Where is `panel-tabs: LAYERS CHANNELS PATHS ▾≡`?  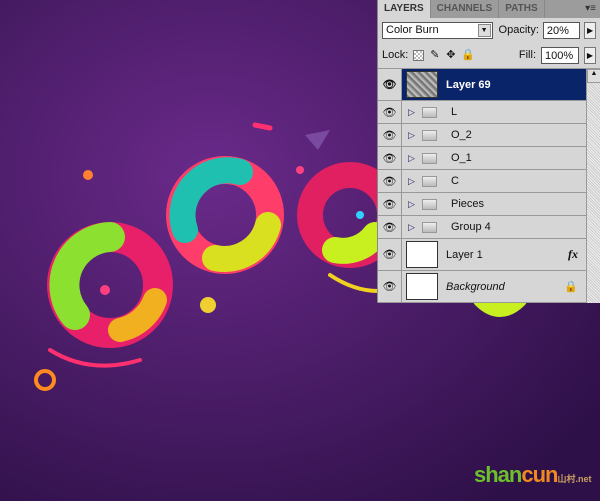
panel-tabs: LAYERS CHANNELS PATHS ▾≡ is located at coordinates (489, 9).